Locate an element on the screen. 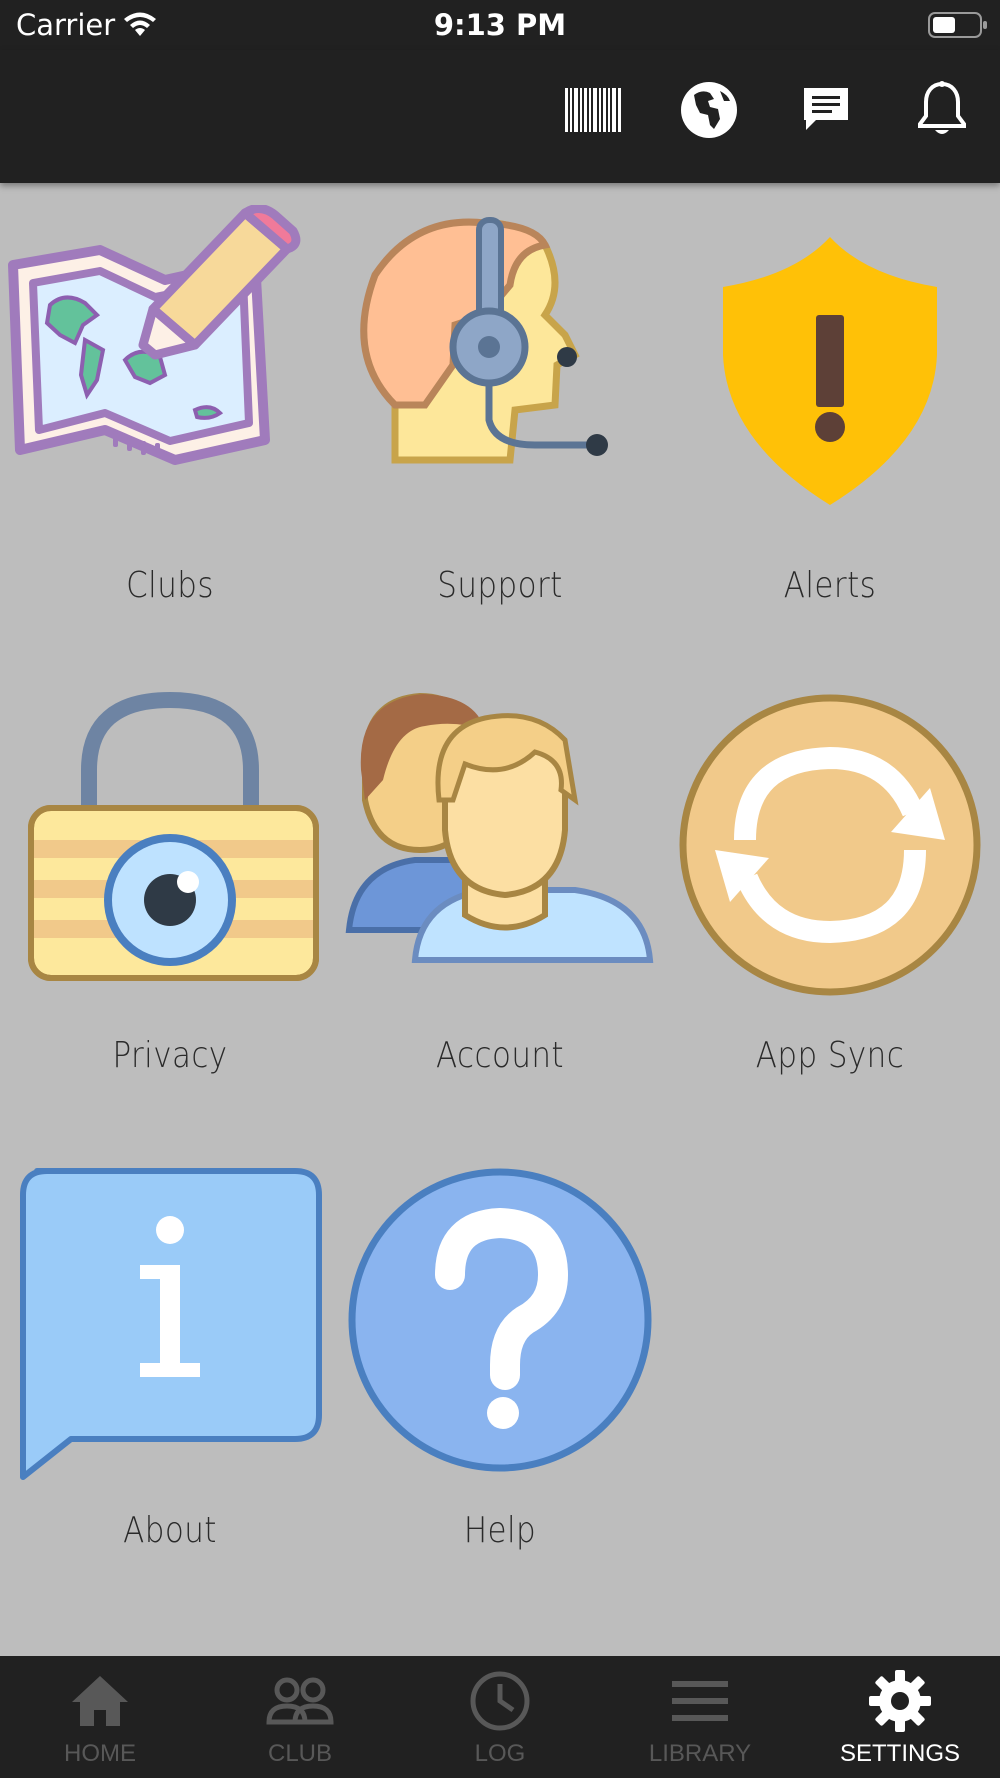 The height and width of the screenshot is (1778, 1000). tile-label: Privacy is located at coordinates (170, 1055).